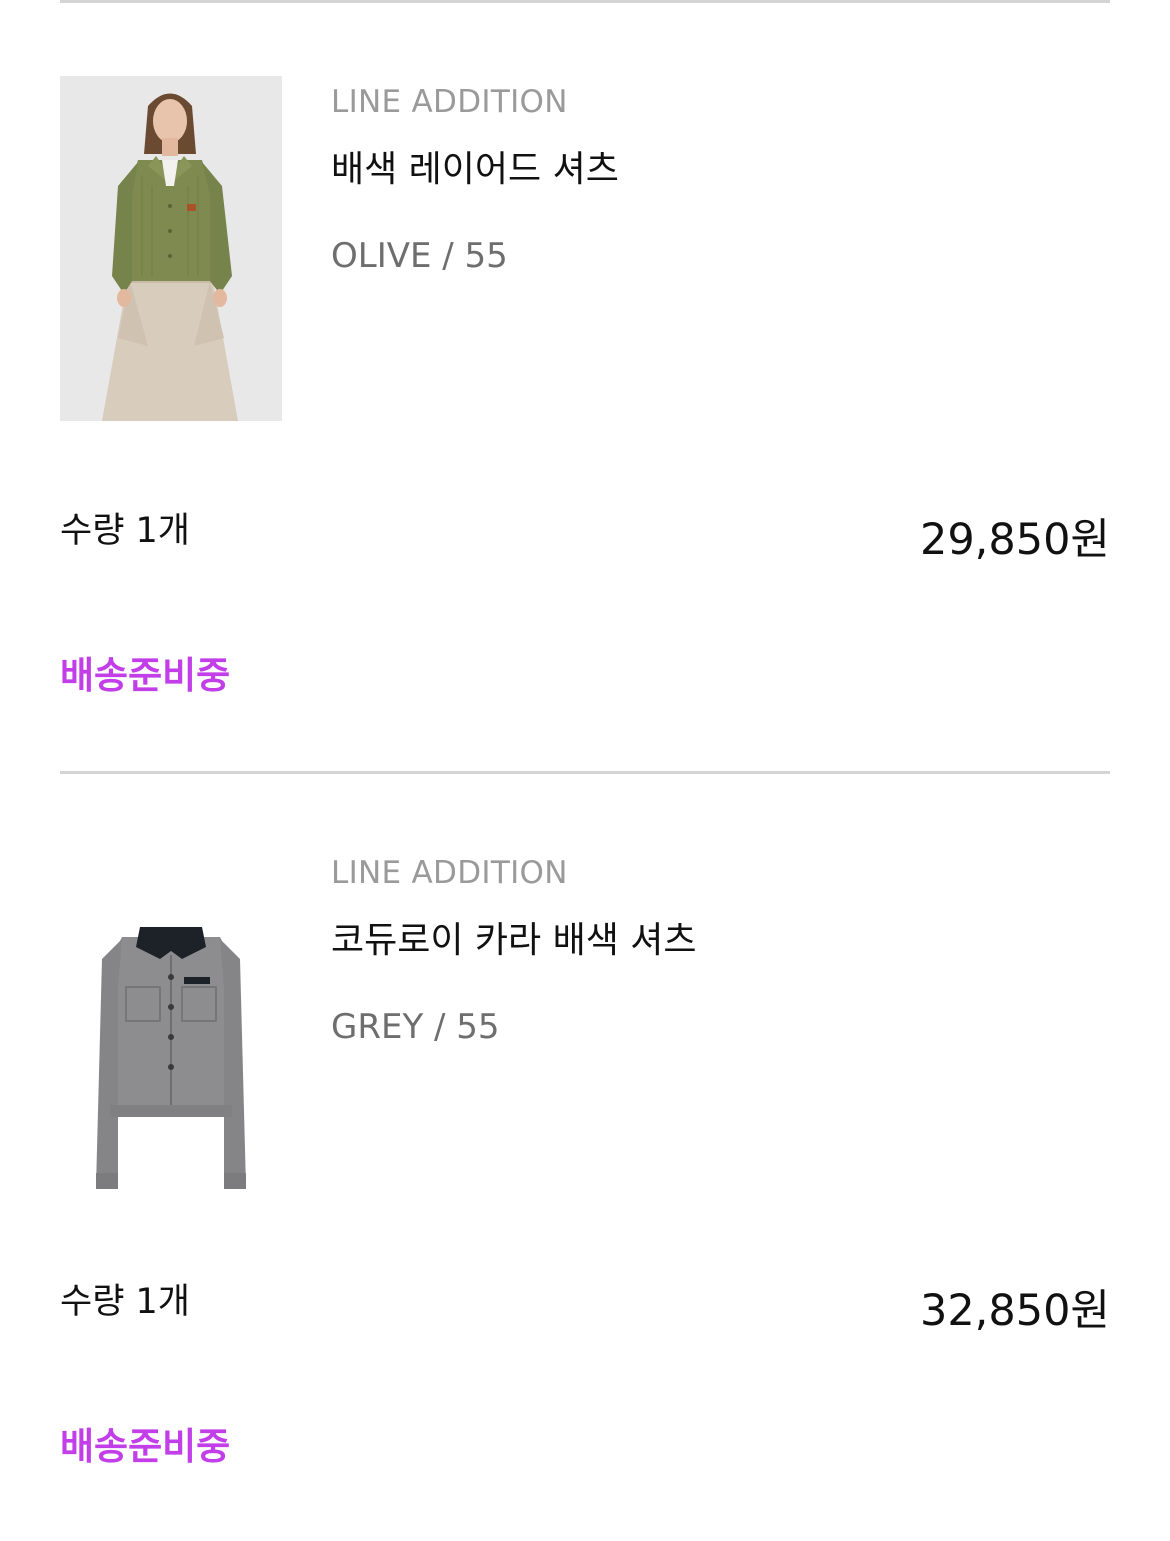 This screenshot has height=1541, width=1170. I want to click on model-photo-olive-shirt-icon, so click(171, 248).